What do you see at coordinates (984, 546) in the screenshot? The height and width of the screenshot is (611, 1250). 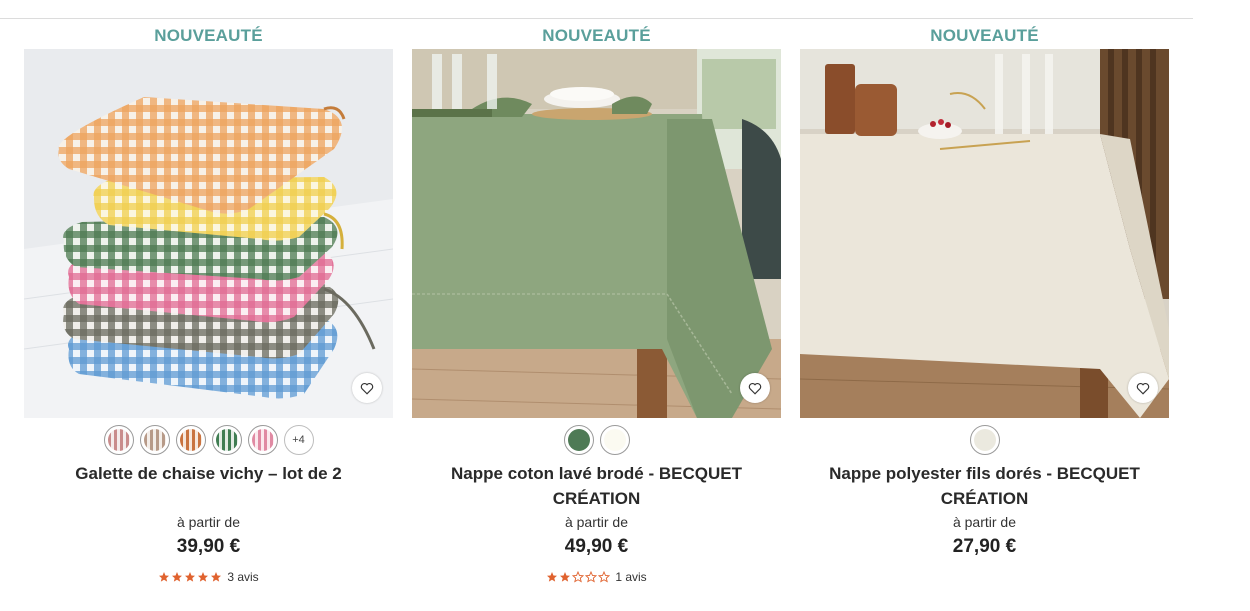 I see `product-price: 27,90 €` at bounding box center [984, 546].